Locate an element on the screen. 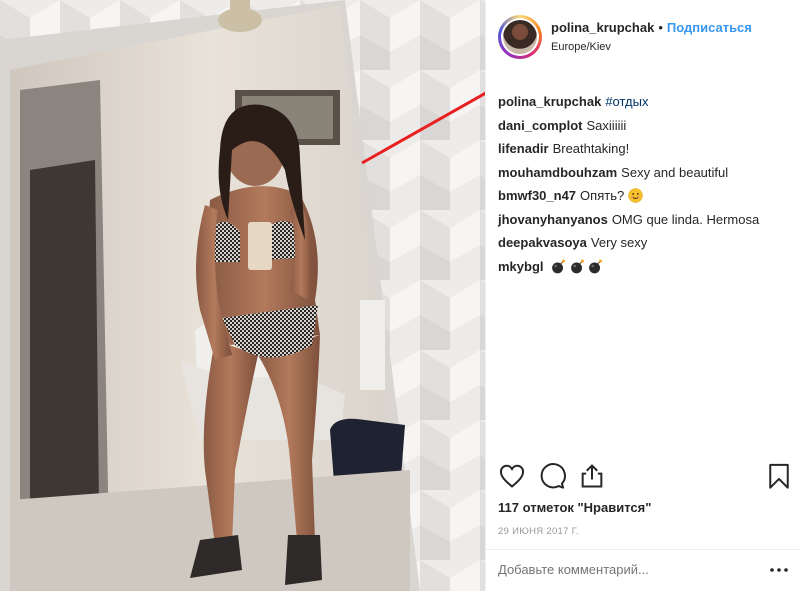 This screenshot has height=591, width=800. bookmark-icon is located at coordinates (779, 476).